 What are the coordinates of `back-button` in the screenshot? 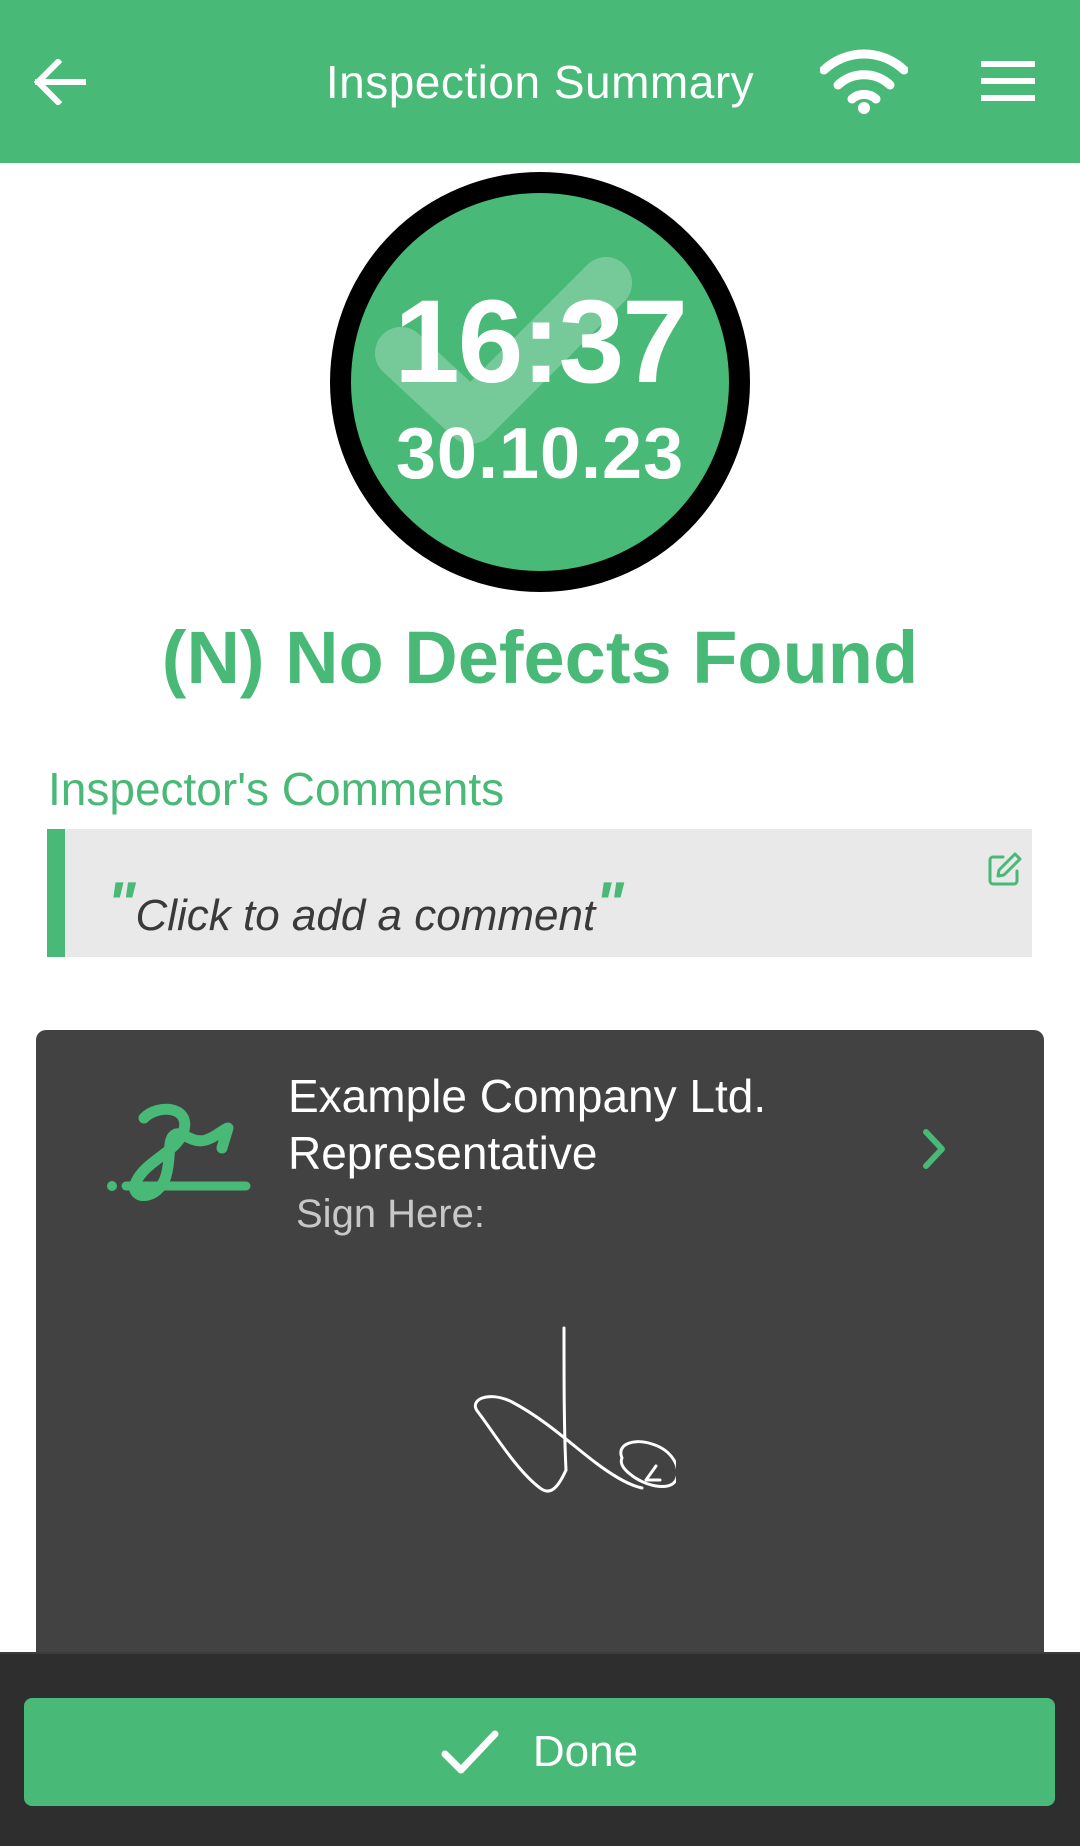 It's located at (60, 82).